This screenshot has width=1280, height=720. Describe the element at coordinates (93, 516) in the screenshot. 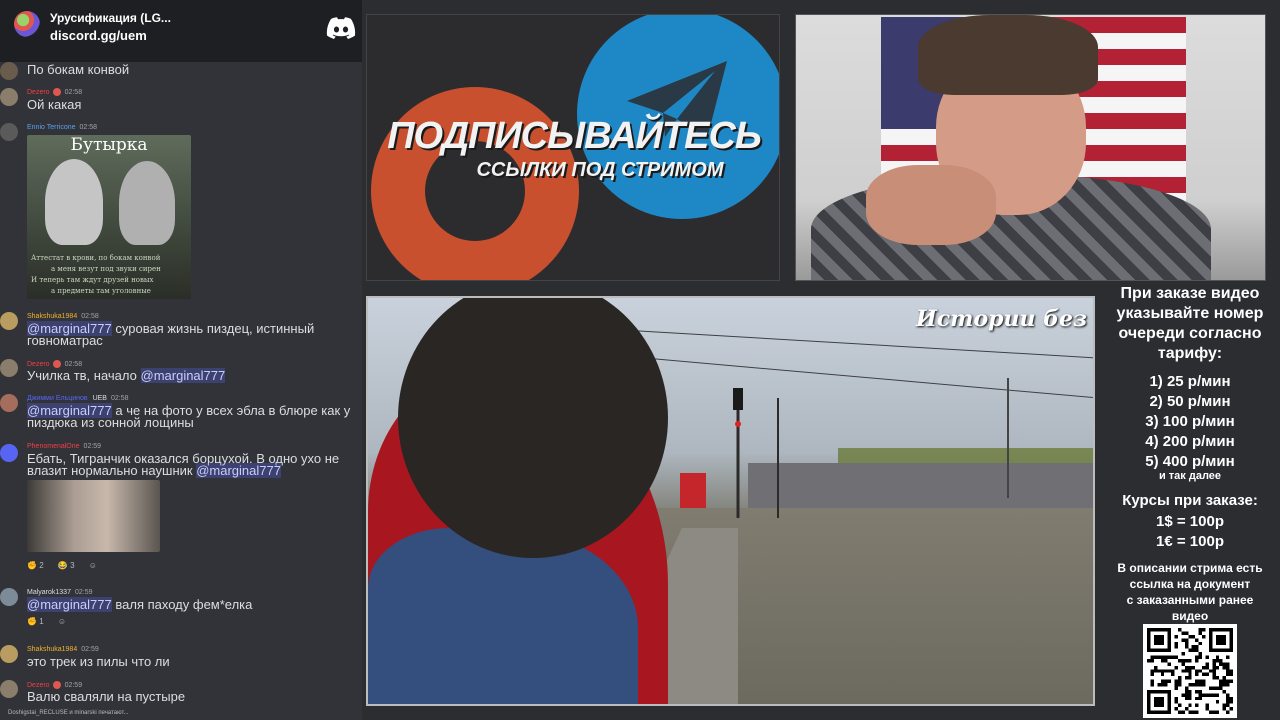

I see `message-image` at that location.